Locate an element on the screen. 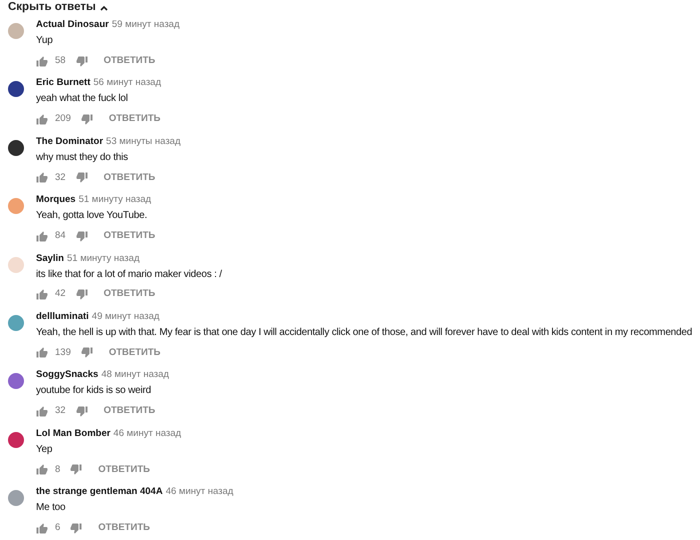 The image size is (700, 540). comment-text: Yeah, gotta love YouTube. is located at coordinates (92, 216).